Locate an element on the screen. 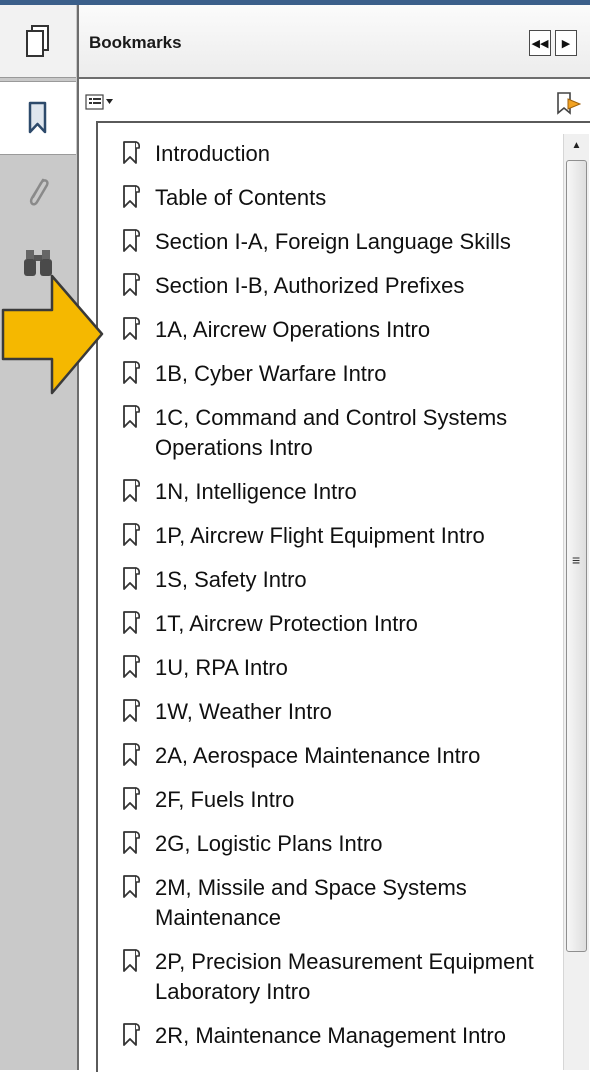  bookmark-item: 1P, Aircrew Flight Equipment Intro is located at coordinates (339, 536).